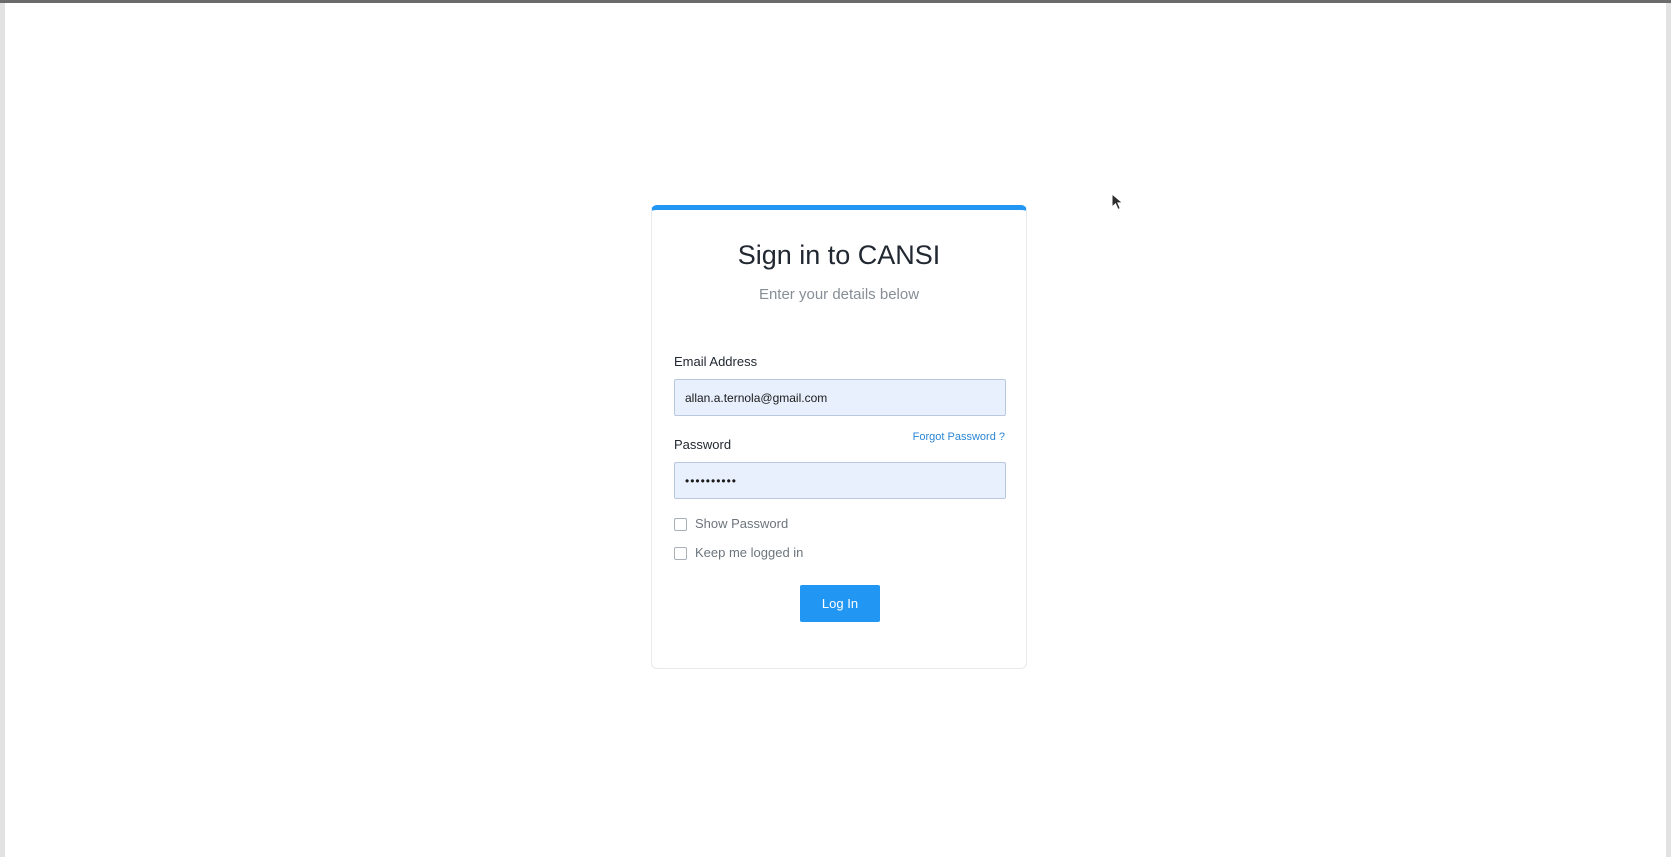 The width and height of the screenshot is (1671, 857). What do you see at coordinates (742, 523) in the screenshot?
I see `show-password-label: Show Password` at bounding box center [742, 523].